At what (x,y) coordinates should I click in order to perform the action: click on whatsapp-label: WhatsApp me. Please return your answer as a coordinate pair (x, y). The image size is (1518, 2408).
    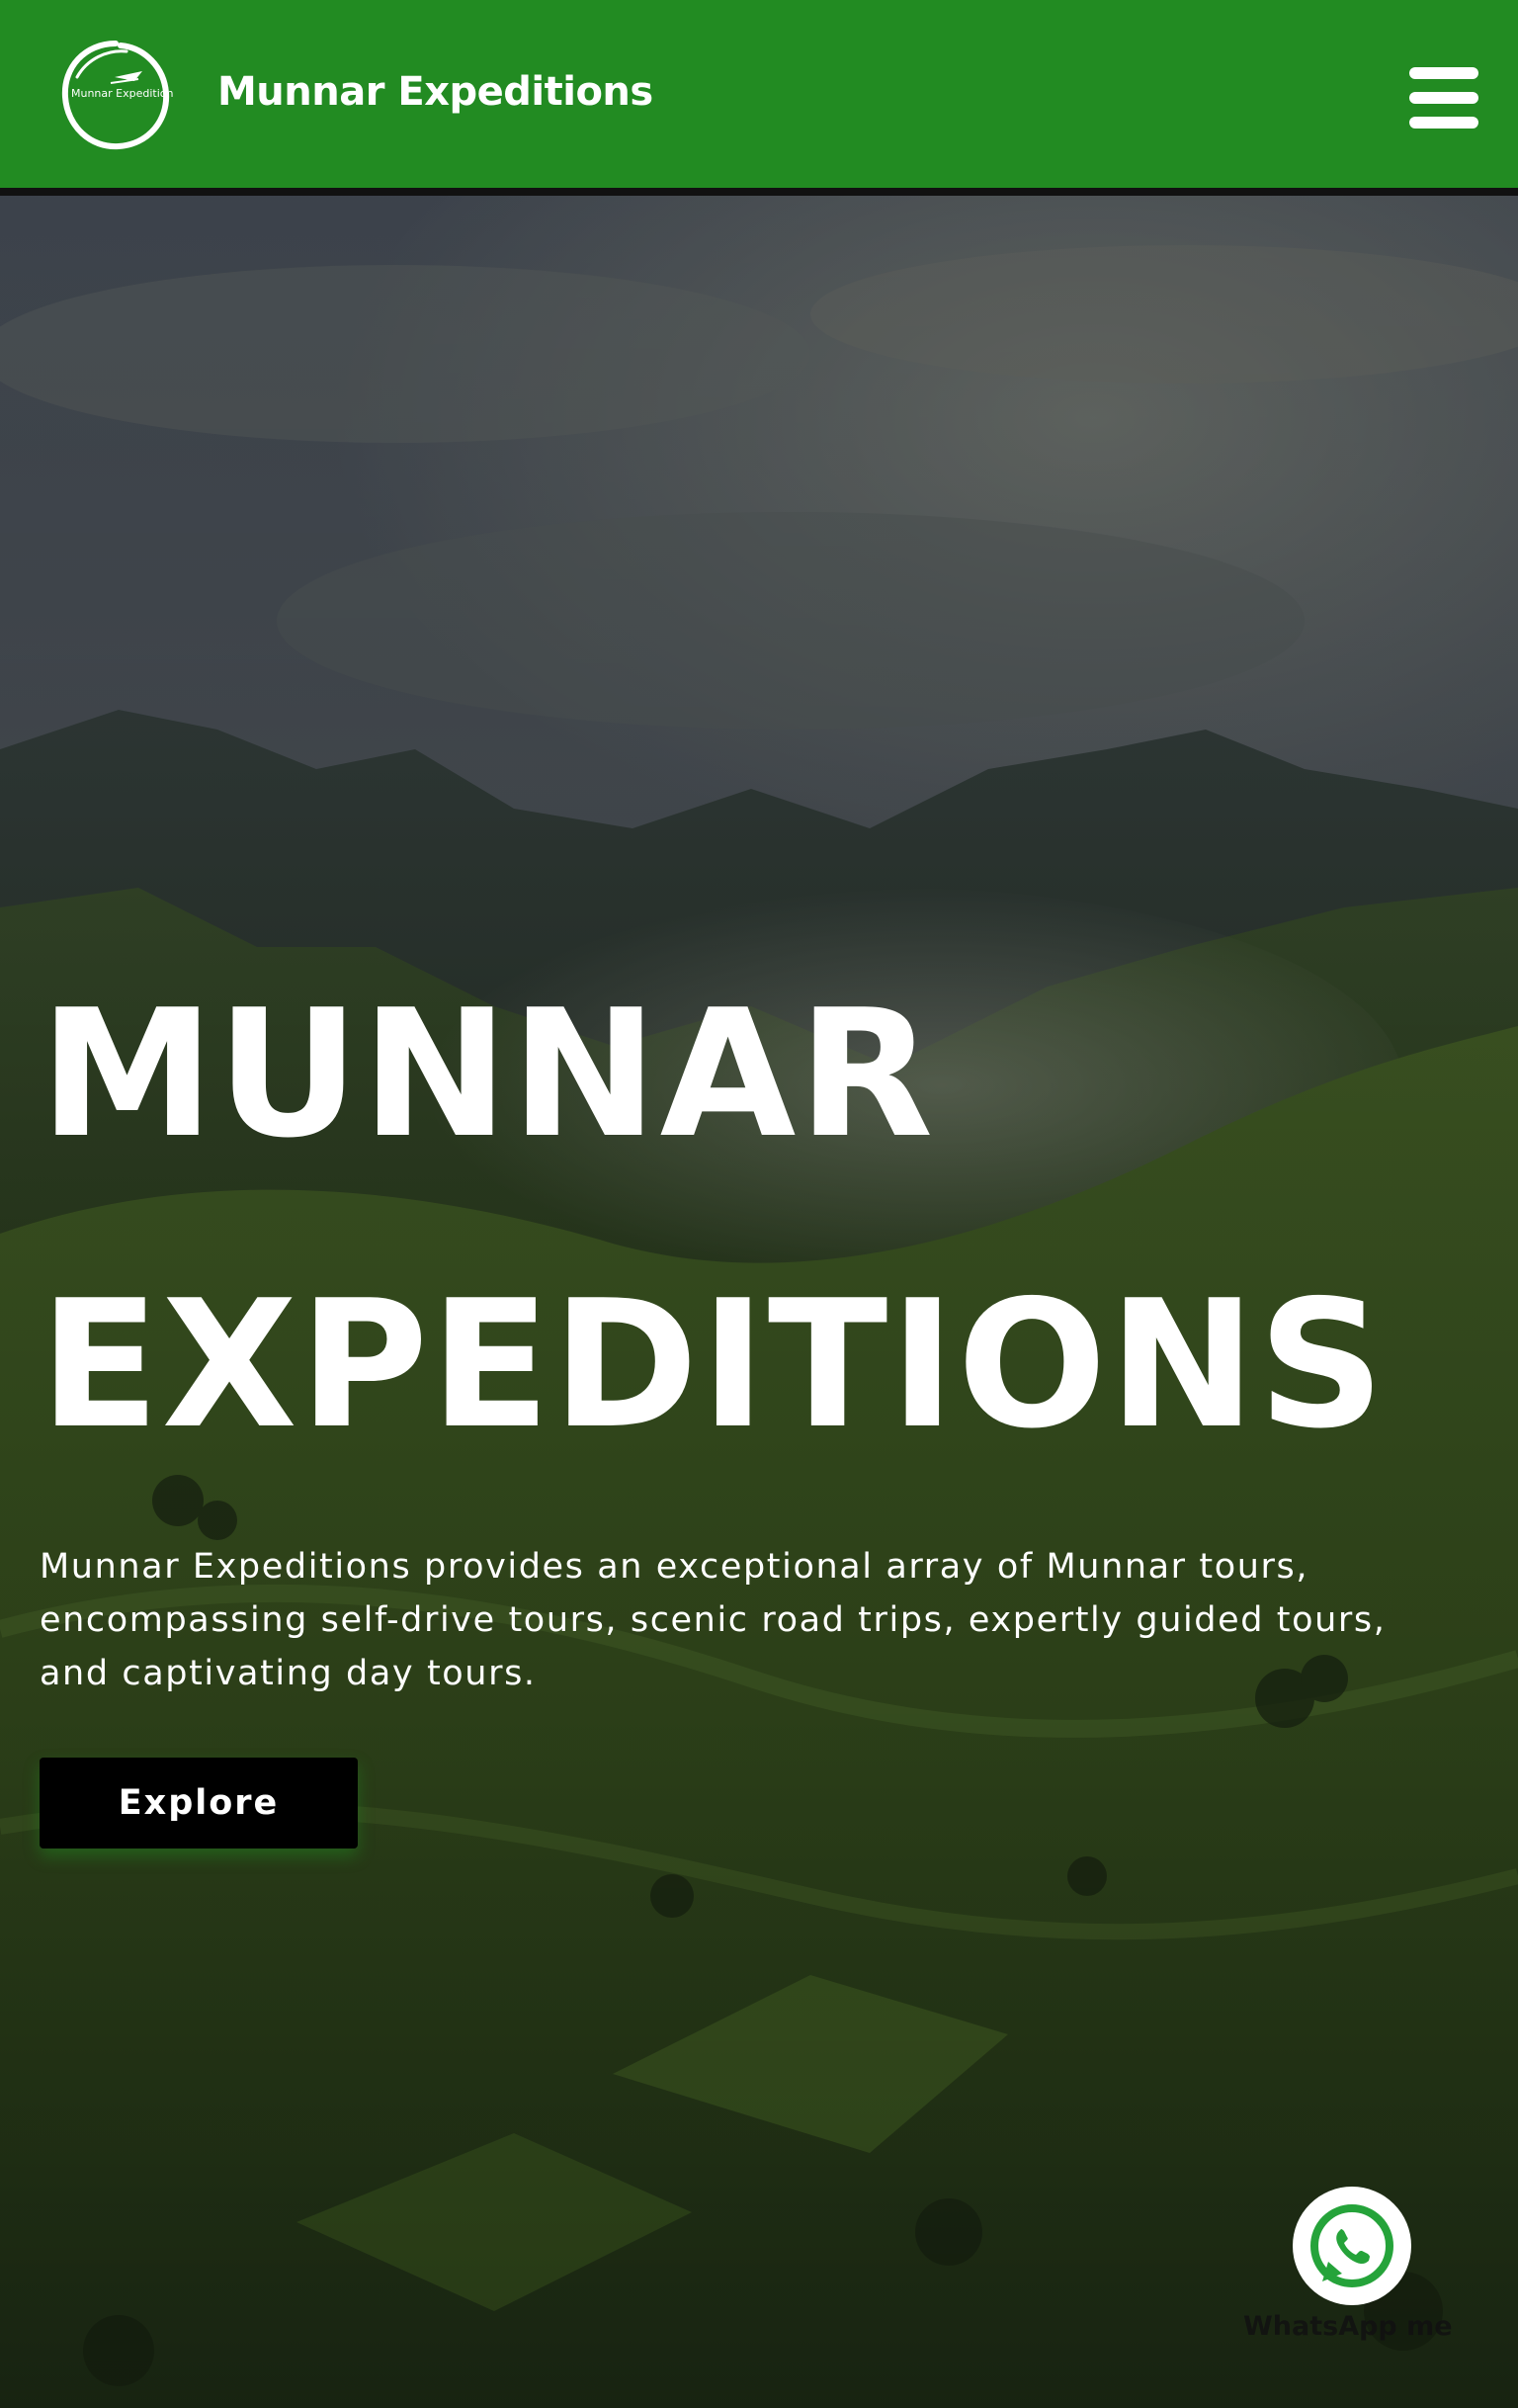
    Looking at the image, I should click on (1348, 2326).